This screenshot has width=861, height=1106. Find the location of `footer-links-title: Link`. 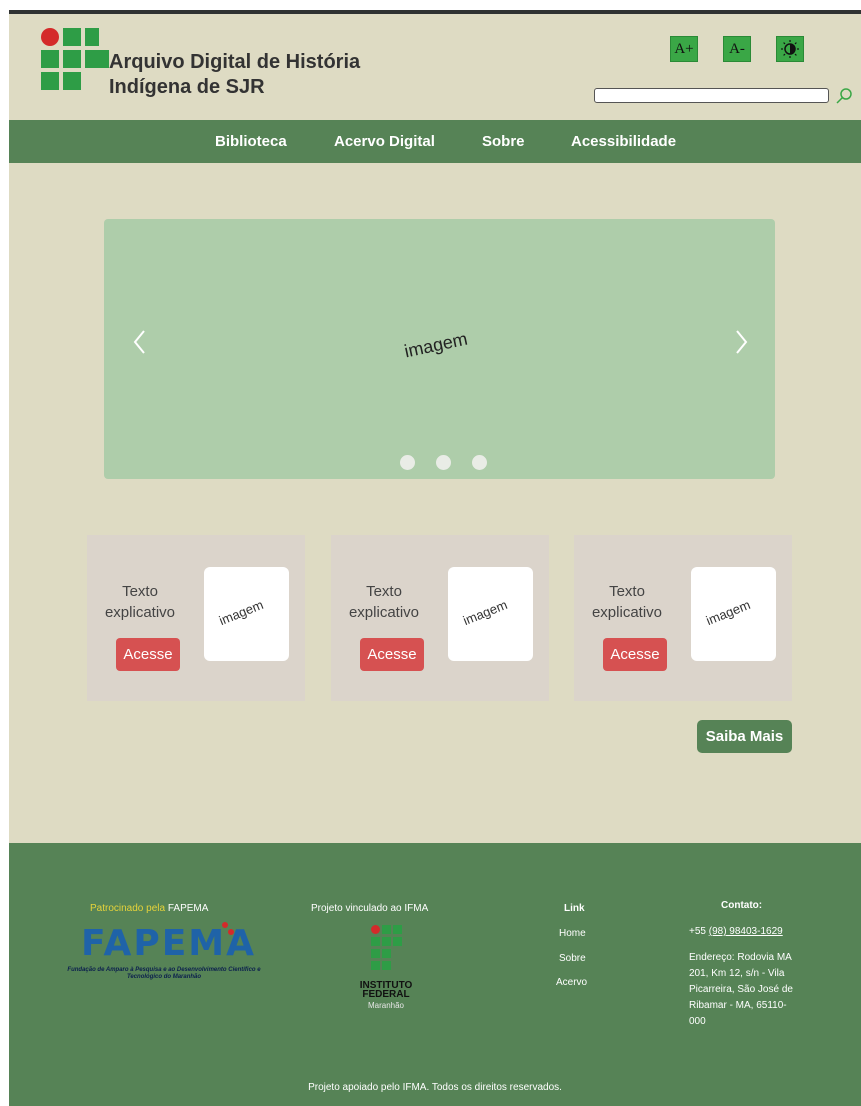

footer-links-title: Link is located at coordinates (574, 908).